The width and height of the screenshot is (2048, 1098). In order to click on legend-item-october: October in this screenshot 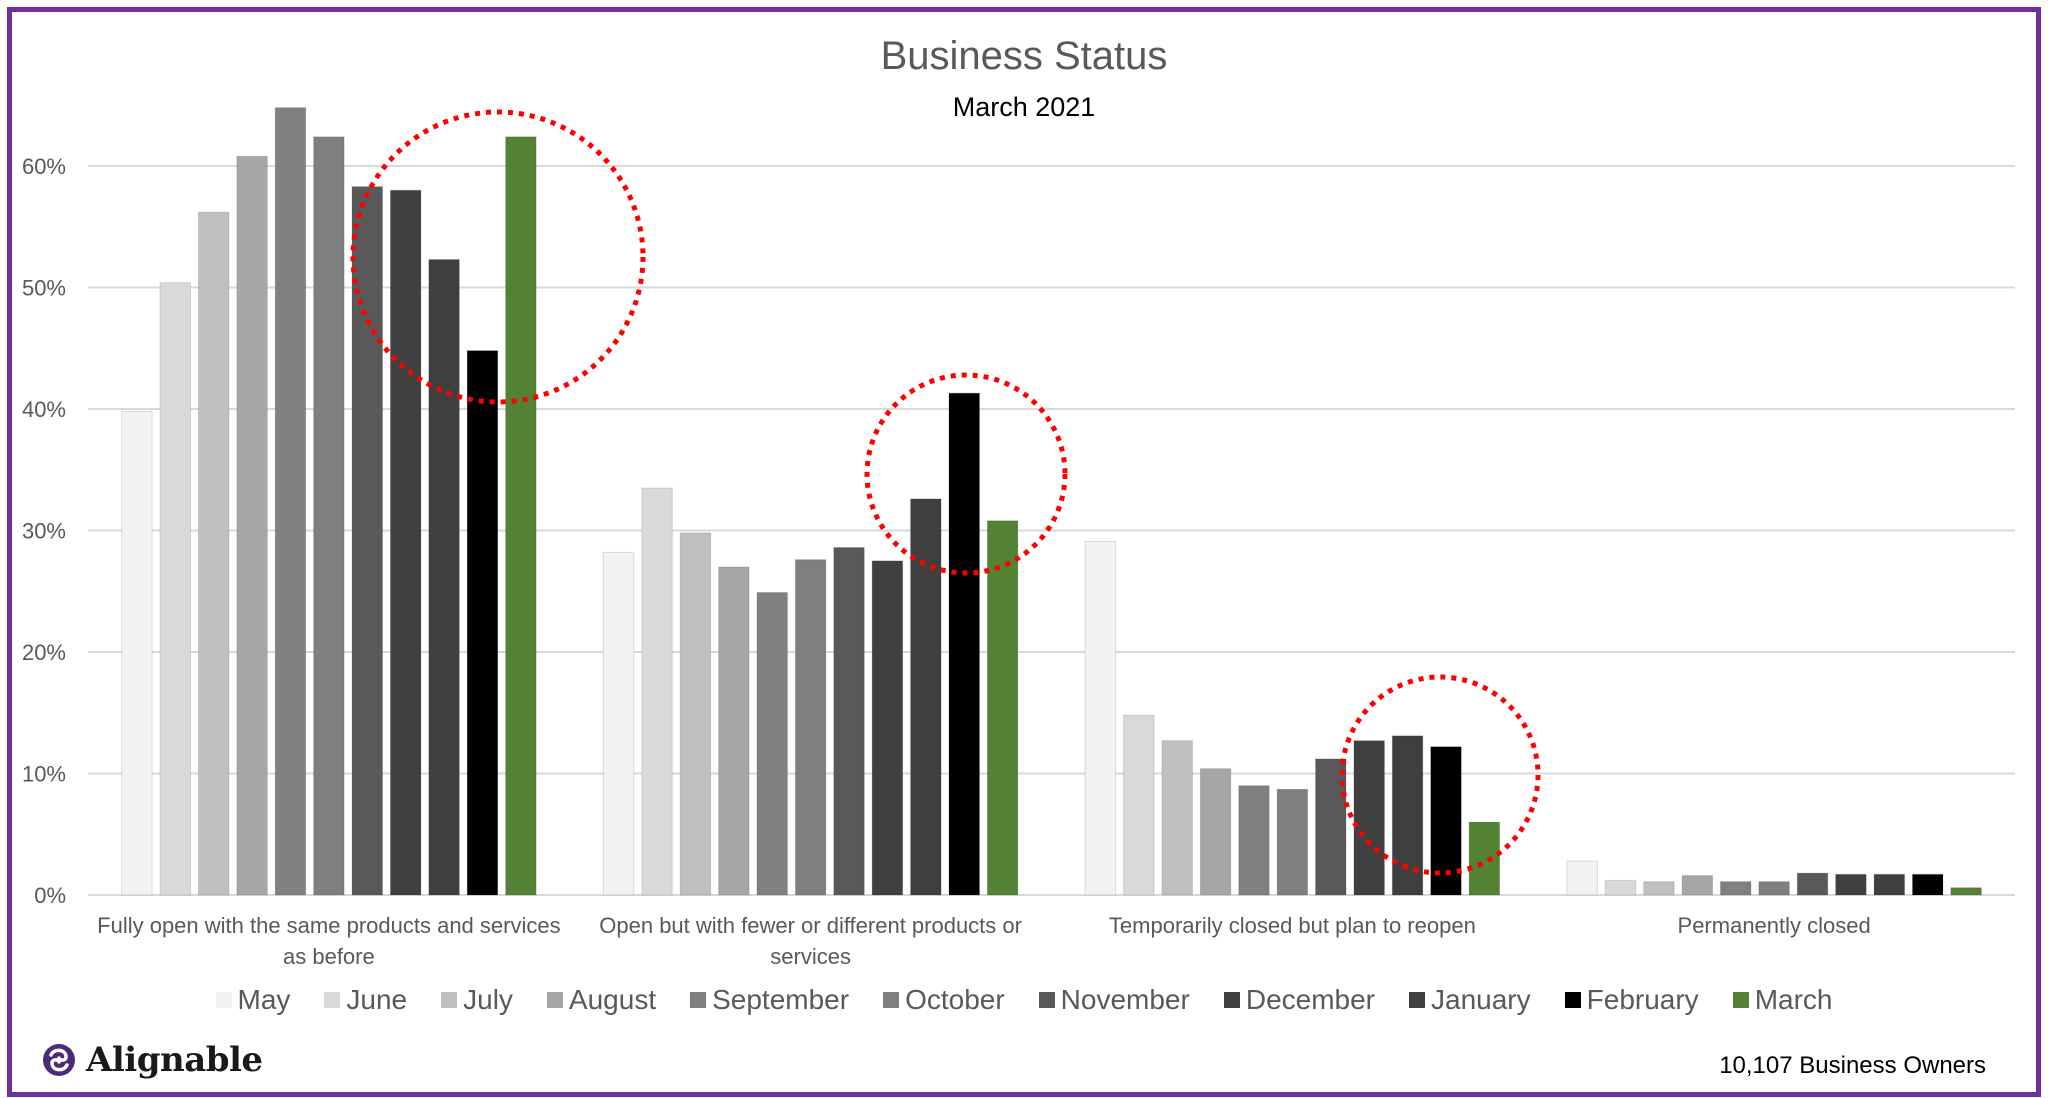, I will do `click(944, 1000)`.